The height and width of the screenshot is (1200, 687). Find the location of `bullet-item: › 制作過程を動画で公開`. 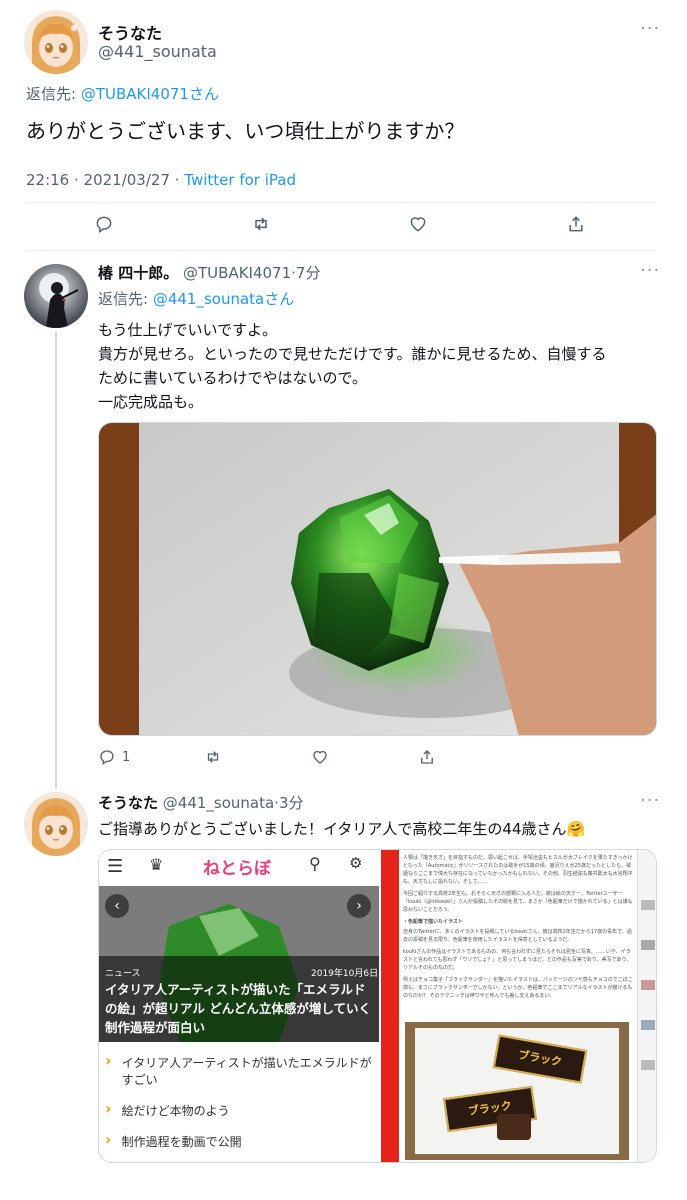

bullet-item: › 制作過程を動画で公開 is located at coordinates (239, 1140).